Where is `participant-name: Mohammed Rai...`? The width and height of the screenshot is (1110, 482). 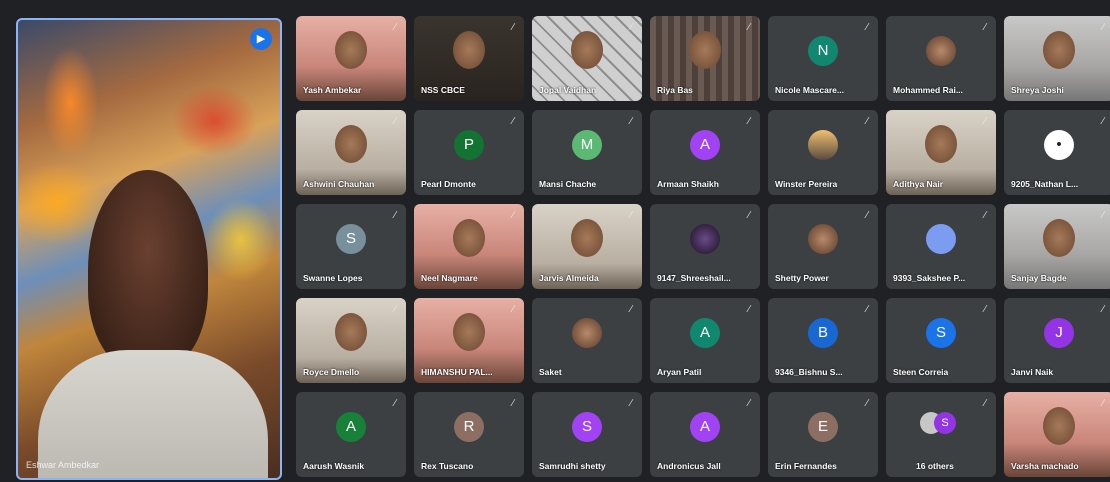 participant-name: Mohammed Rai... is located at coordinates (928, 90).